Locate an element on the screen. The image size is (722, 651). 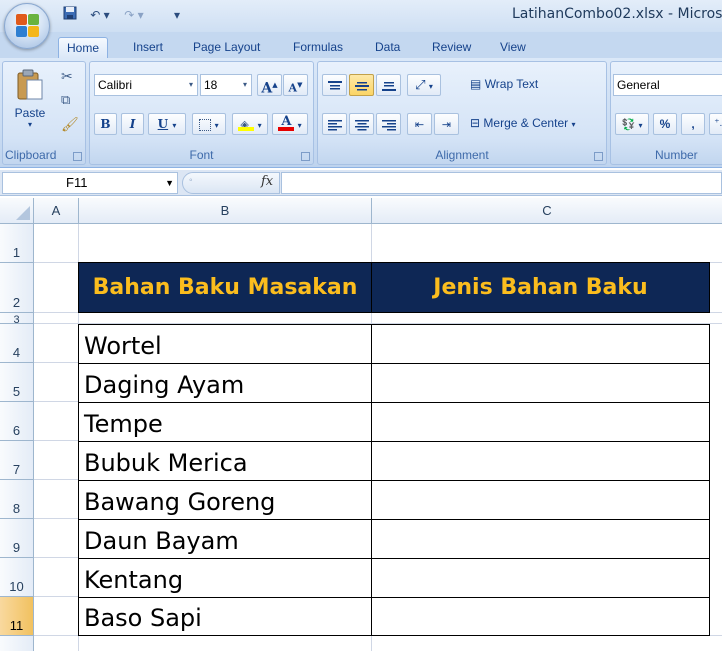
fill-color-button: ◈ ▾ is located at coordinates (250, 124).